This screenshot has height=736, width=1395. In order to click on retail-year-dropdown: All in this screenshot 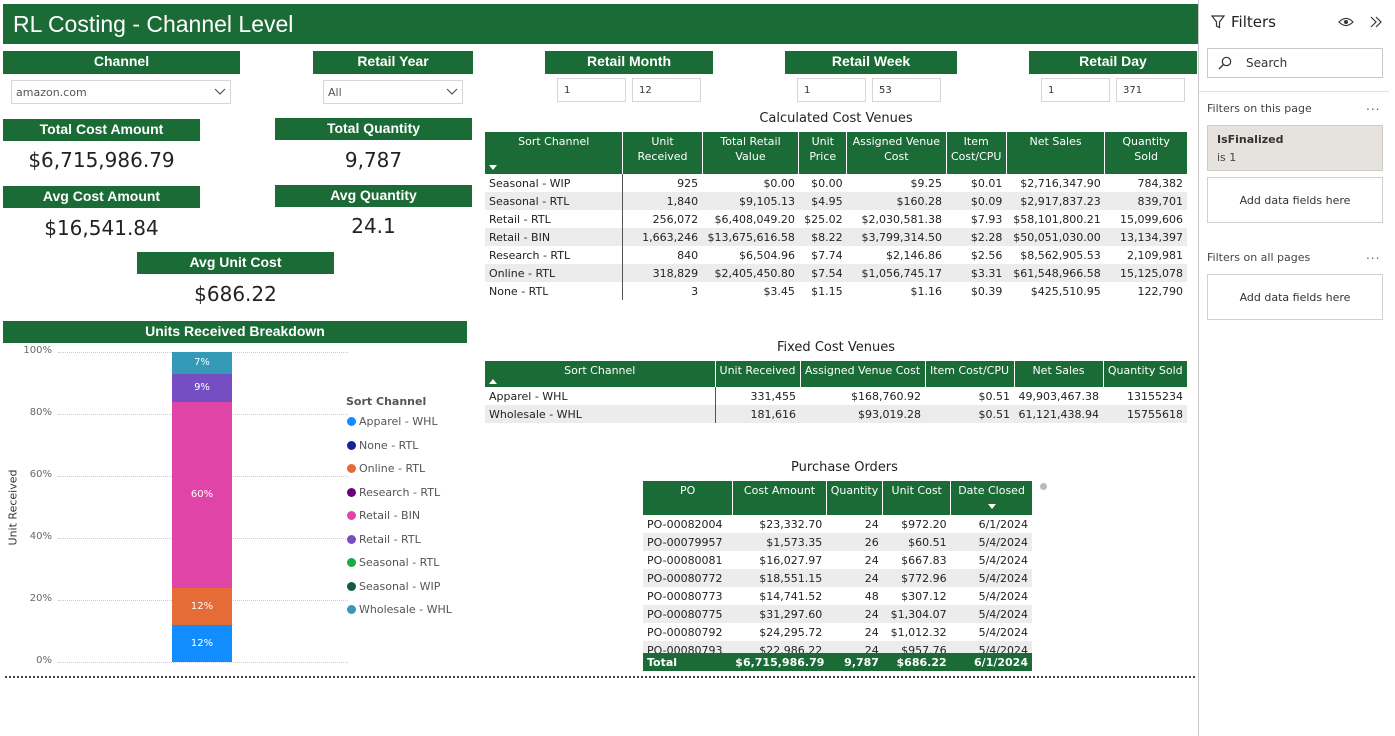, I will do `click(393, 92)`.